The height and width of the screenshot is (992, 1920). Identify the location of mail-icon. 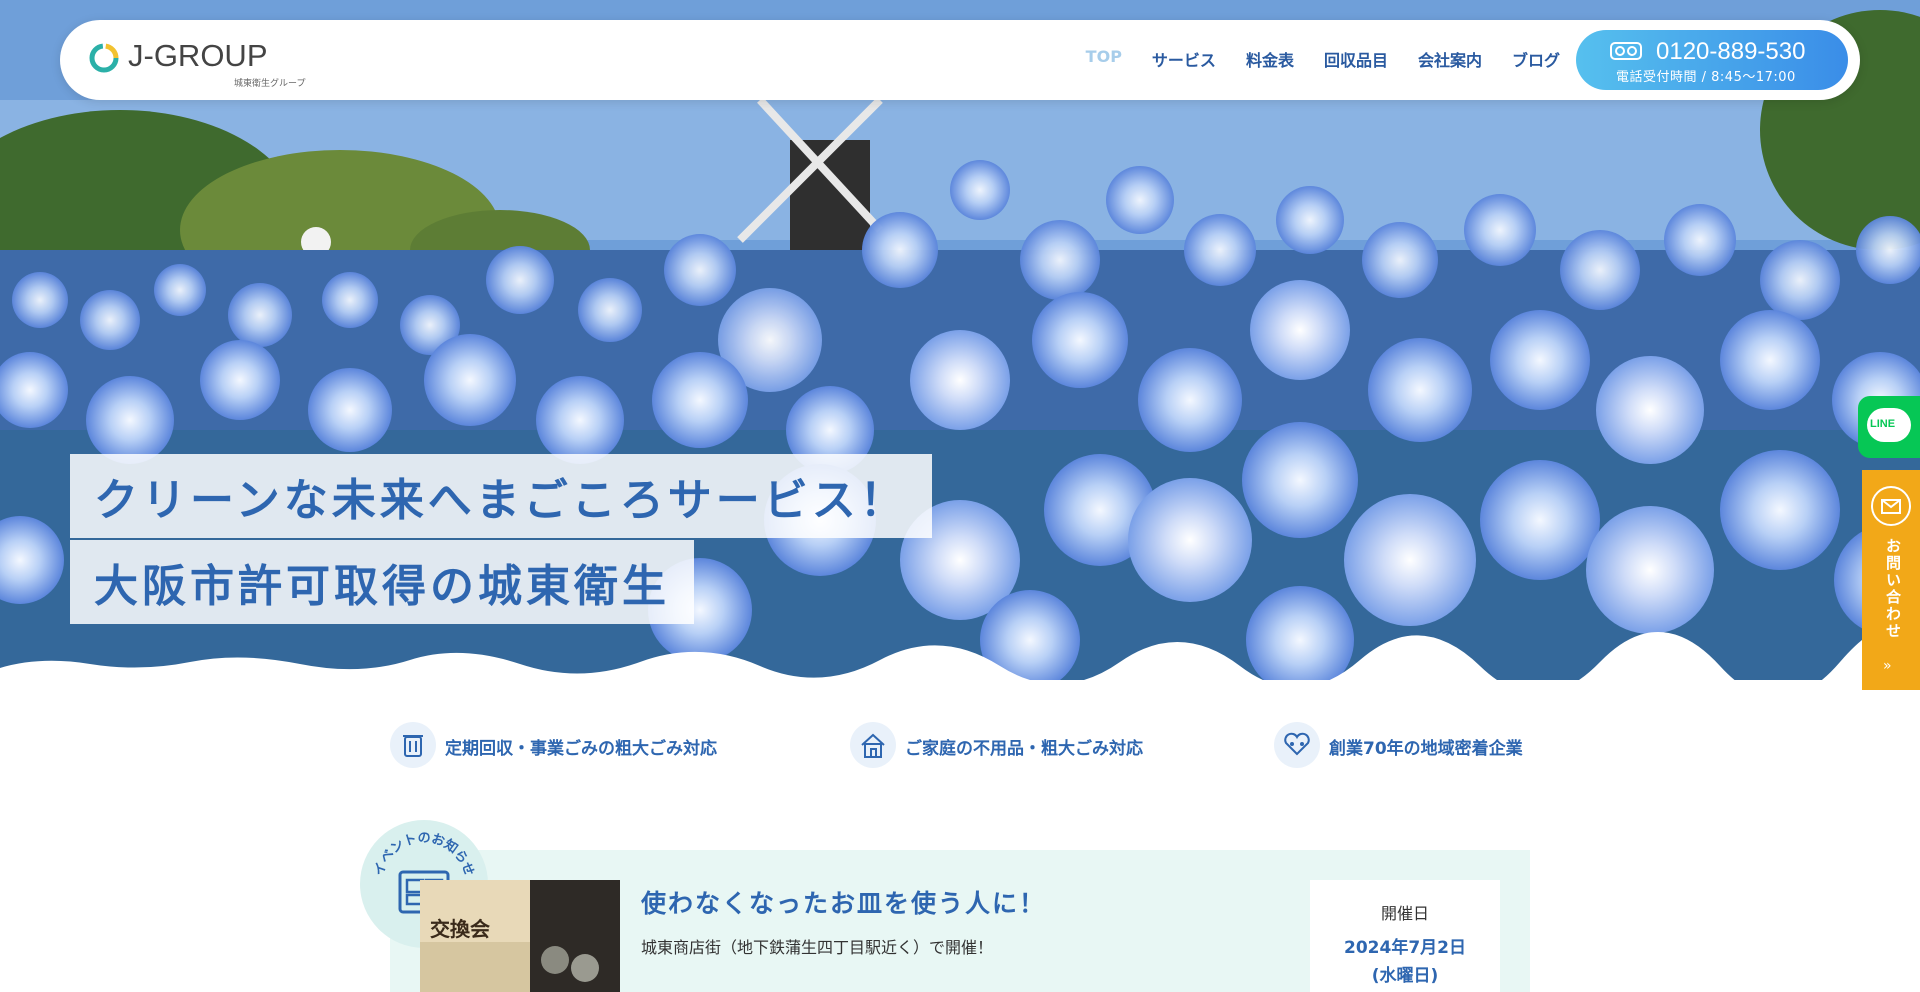
(1891, 506).